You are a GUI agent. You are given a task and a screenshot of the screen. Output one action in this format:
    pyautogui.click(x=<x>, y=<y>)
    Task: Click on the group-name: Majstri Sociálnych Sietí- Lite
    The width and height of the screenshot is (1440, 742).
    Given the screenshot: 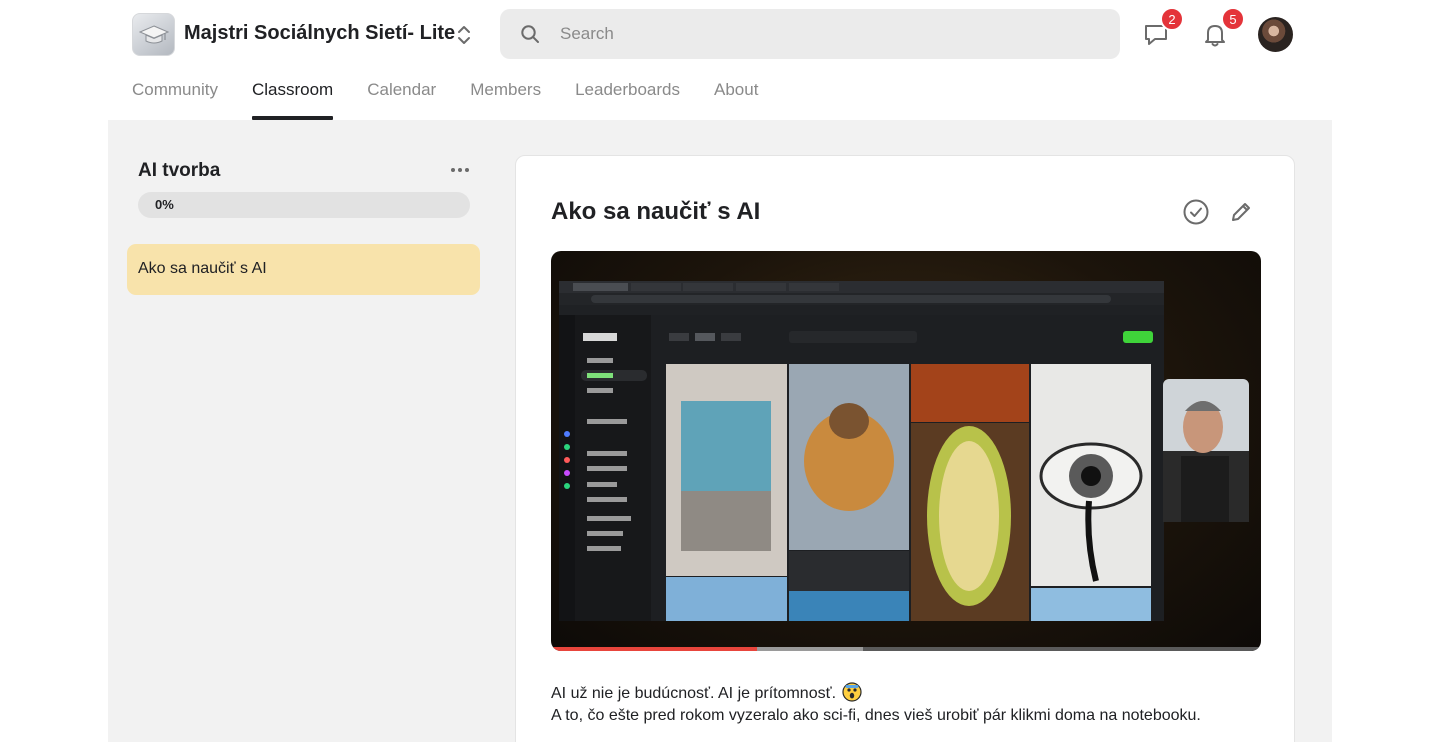 What is the action you would take?
    pyautogui.click(x=319, y=33)
    